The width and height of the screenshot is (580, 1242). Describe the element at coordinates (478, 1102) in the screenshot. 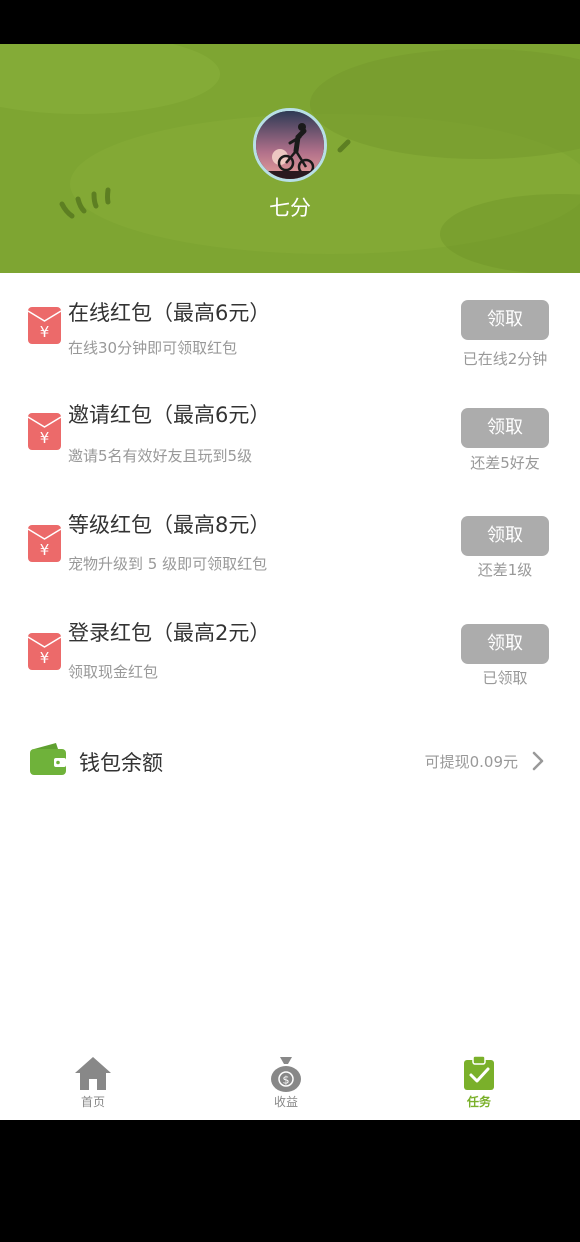

I see `tab-label: 任务` at that location.